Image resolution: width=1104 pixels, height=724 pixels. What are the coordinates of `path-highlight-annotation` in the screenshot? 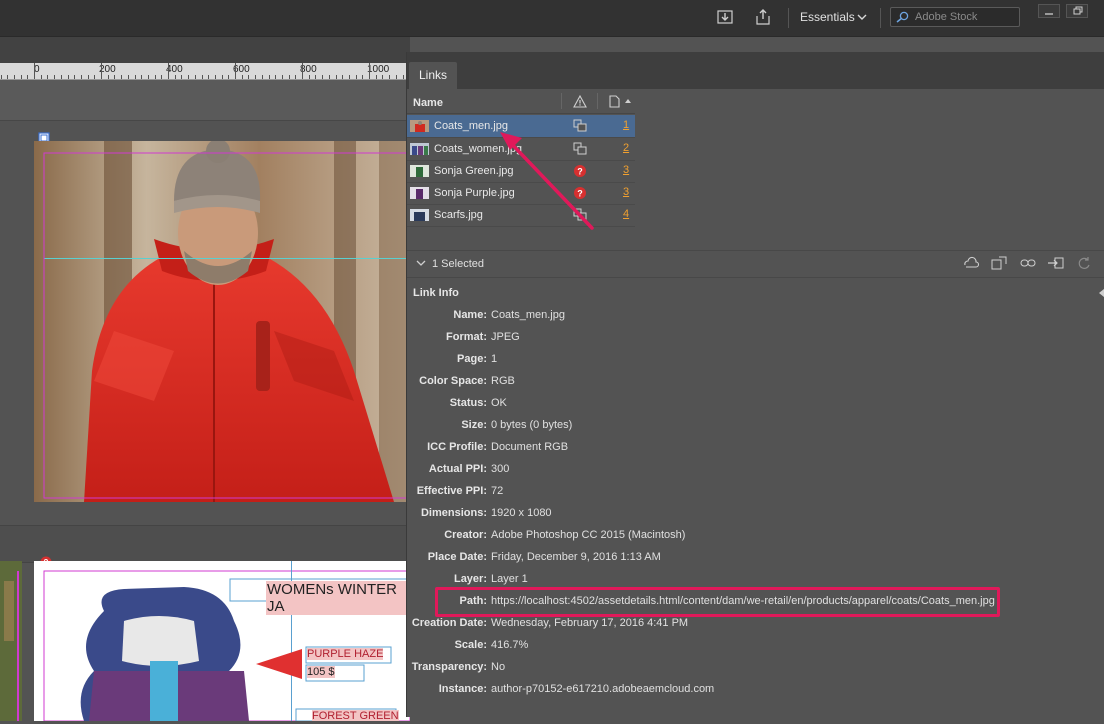 It's located at (717, 602).